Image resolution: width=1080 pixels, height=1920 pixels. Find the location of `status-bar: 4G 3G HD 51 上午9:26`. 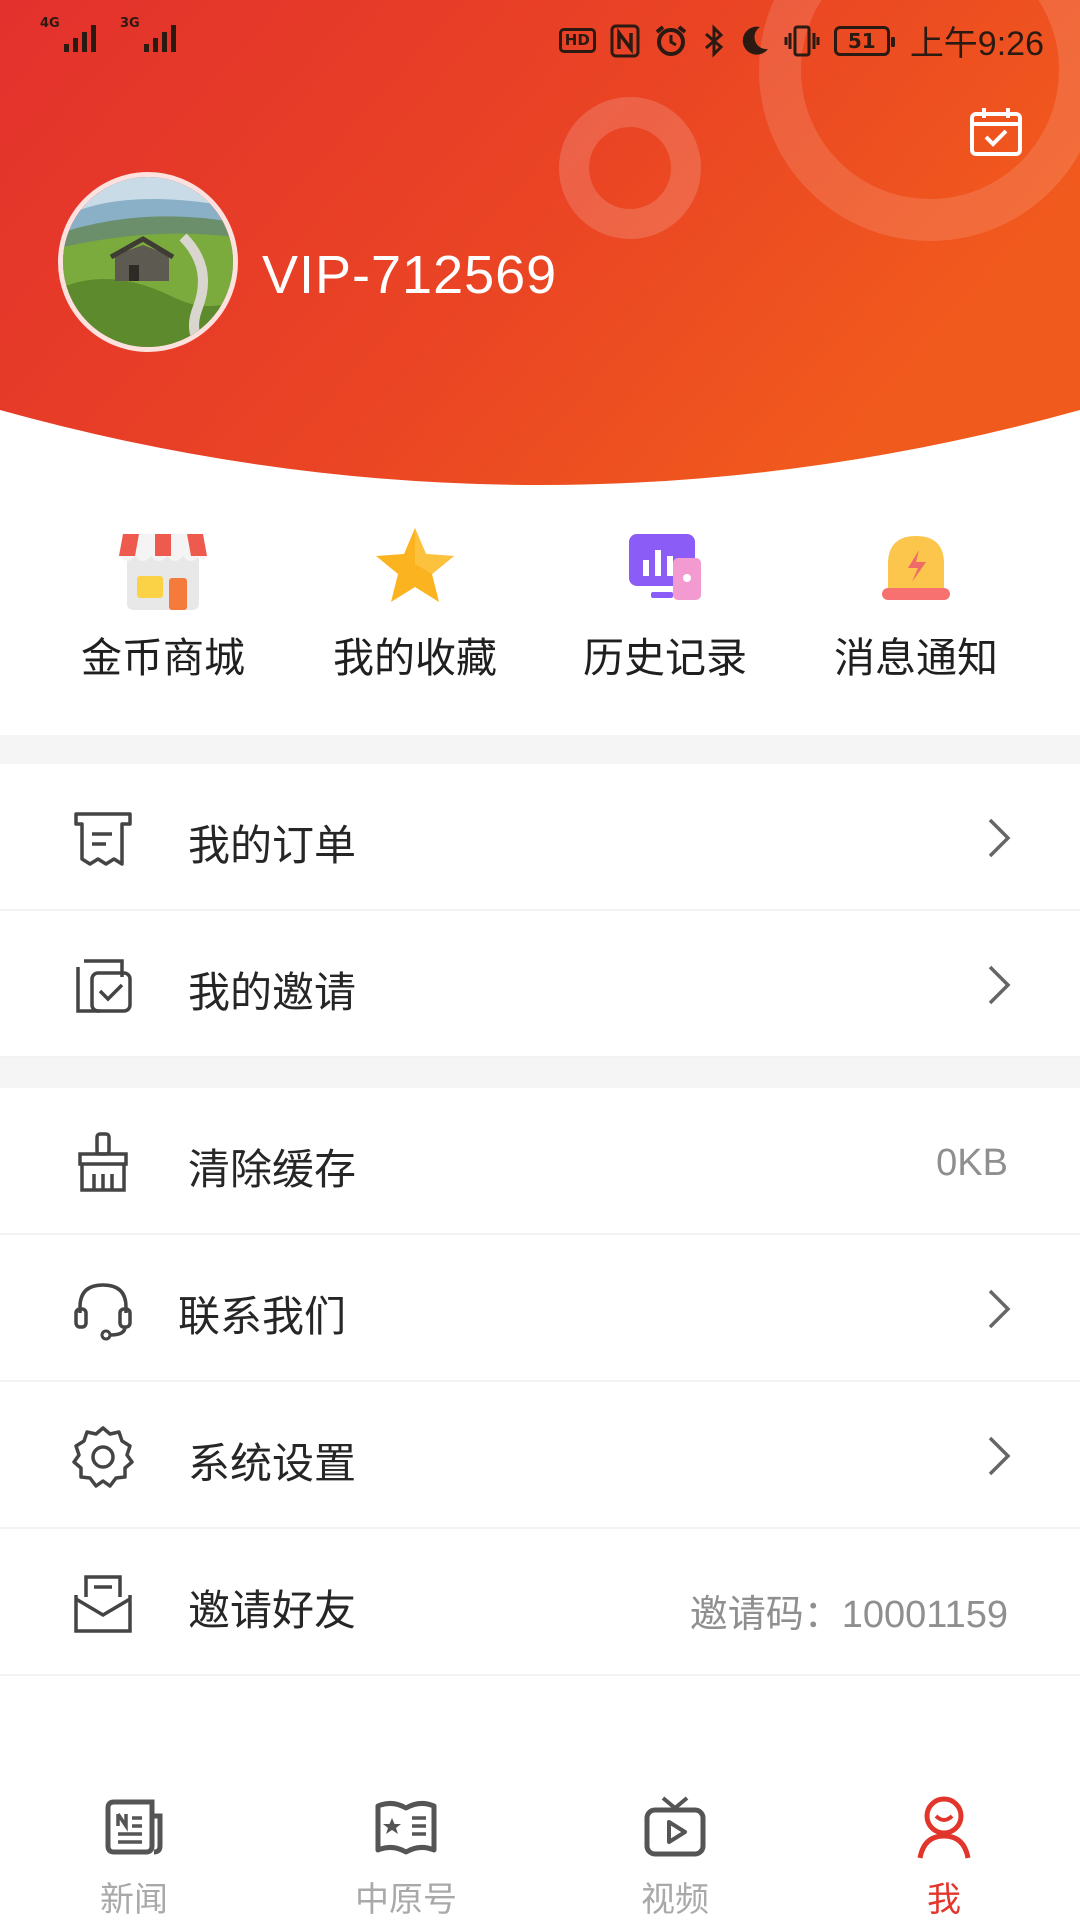

status-bar: 4G 3G HD 51 上午9:26 is located at coordinates (540, 38).